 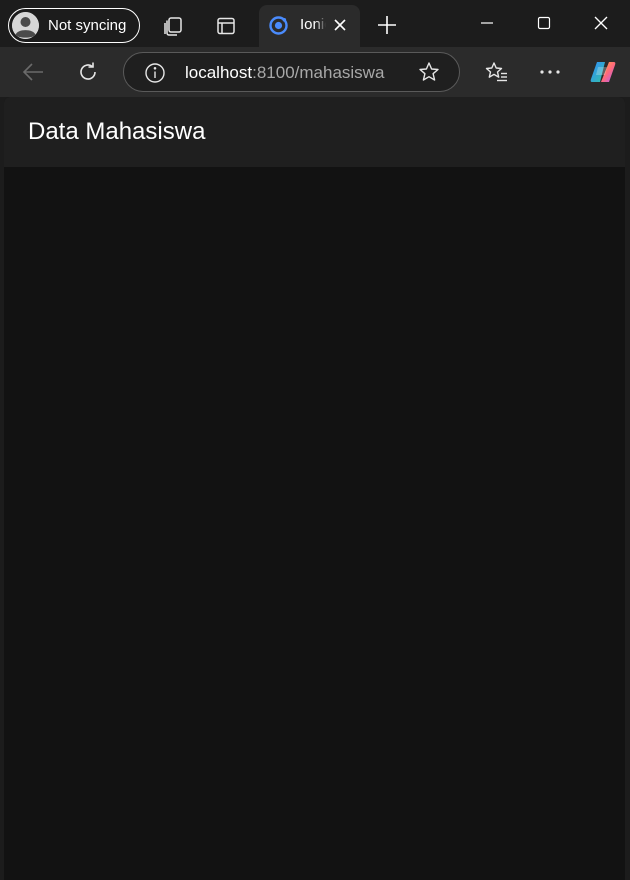 What do you see at coordinates (340, 27) in the screenshot?
I see `close-tab-icon` at bounding box center [340, 27].